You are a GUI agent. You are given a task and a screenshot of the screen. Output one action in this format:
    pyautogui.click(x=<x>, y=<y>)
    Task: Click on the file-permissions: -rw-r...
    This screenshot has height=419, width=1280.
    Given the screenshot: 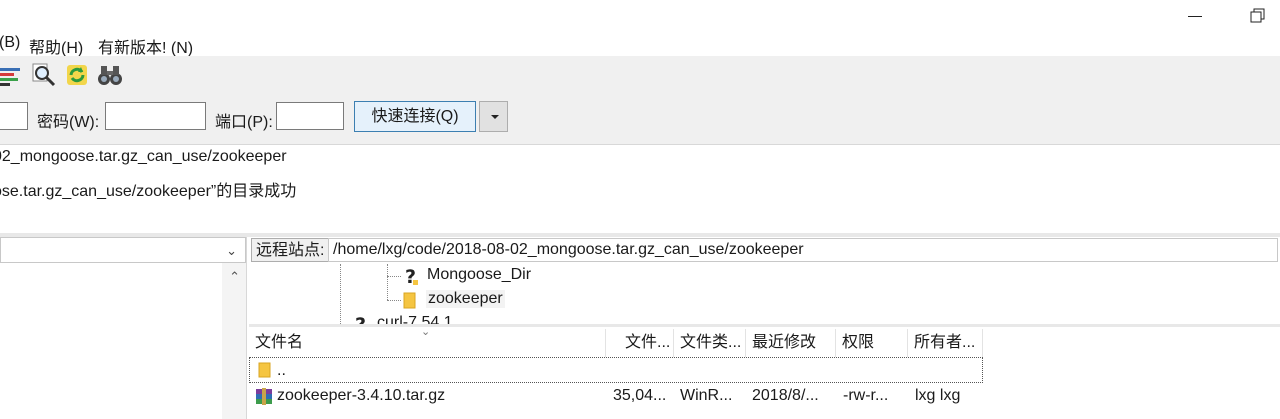 What is the action you would take?
    pyautogui.click(x=866, y=395)
    